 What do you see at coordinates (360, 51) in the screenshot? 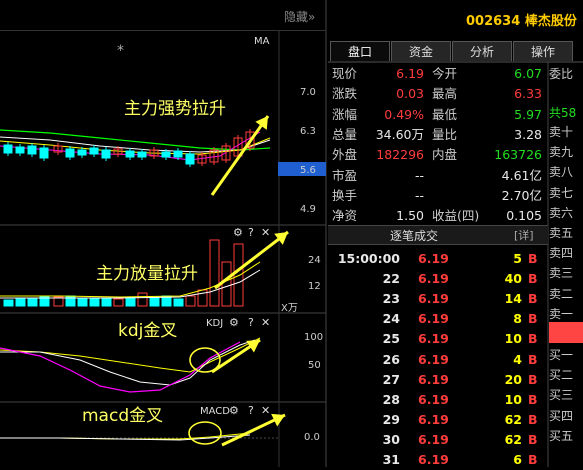
I see `tab-handicap: 盘口` at bounding box center [360, 51].